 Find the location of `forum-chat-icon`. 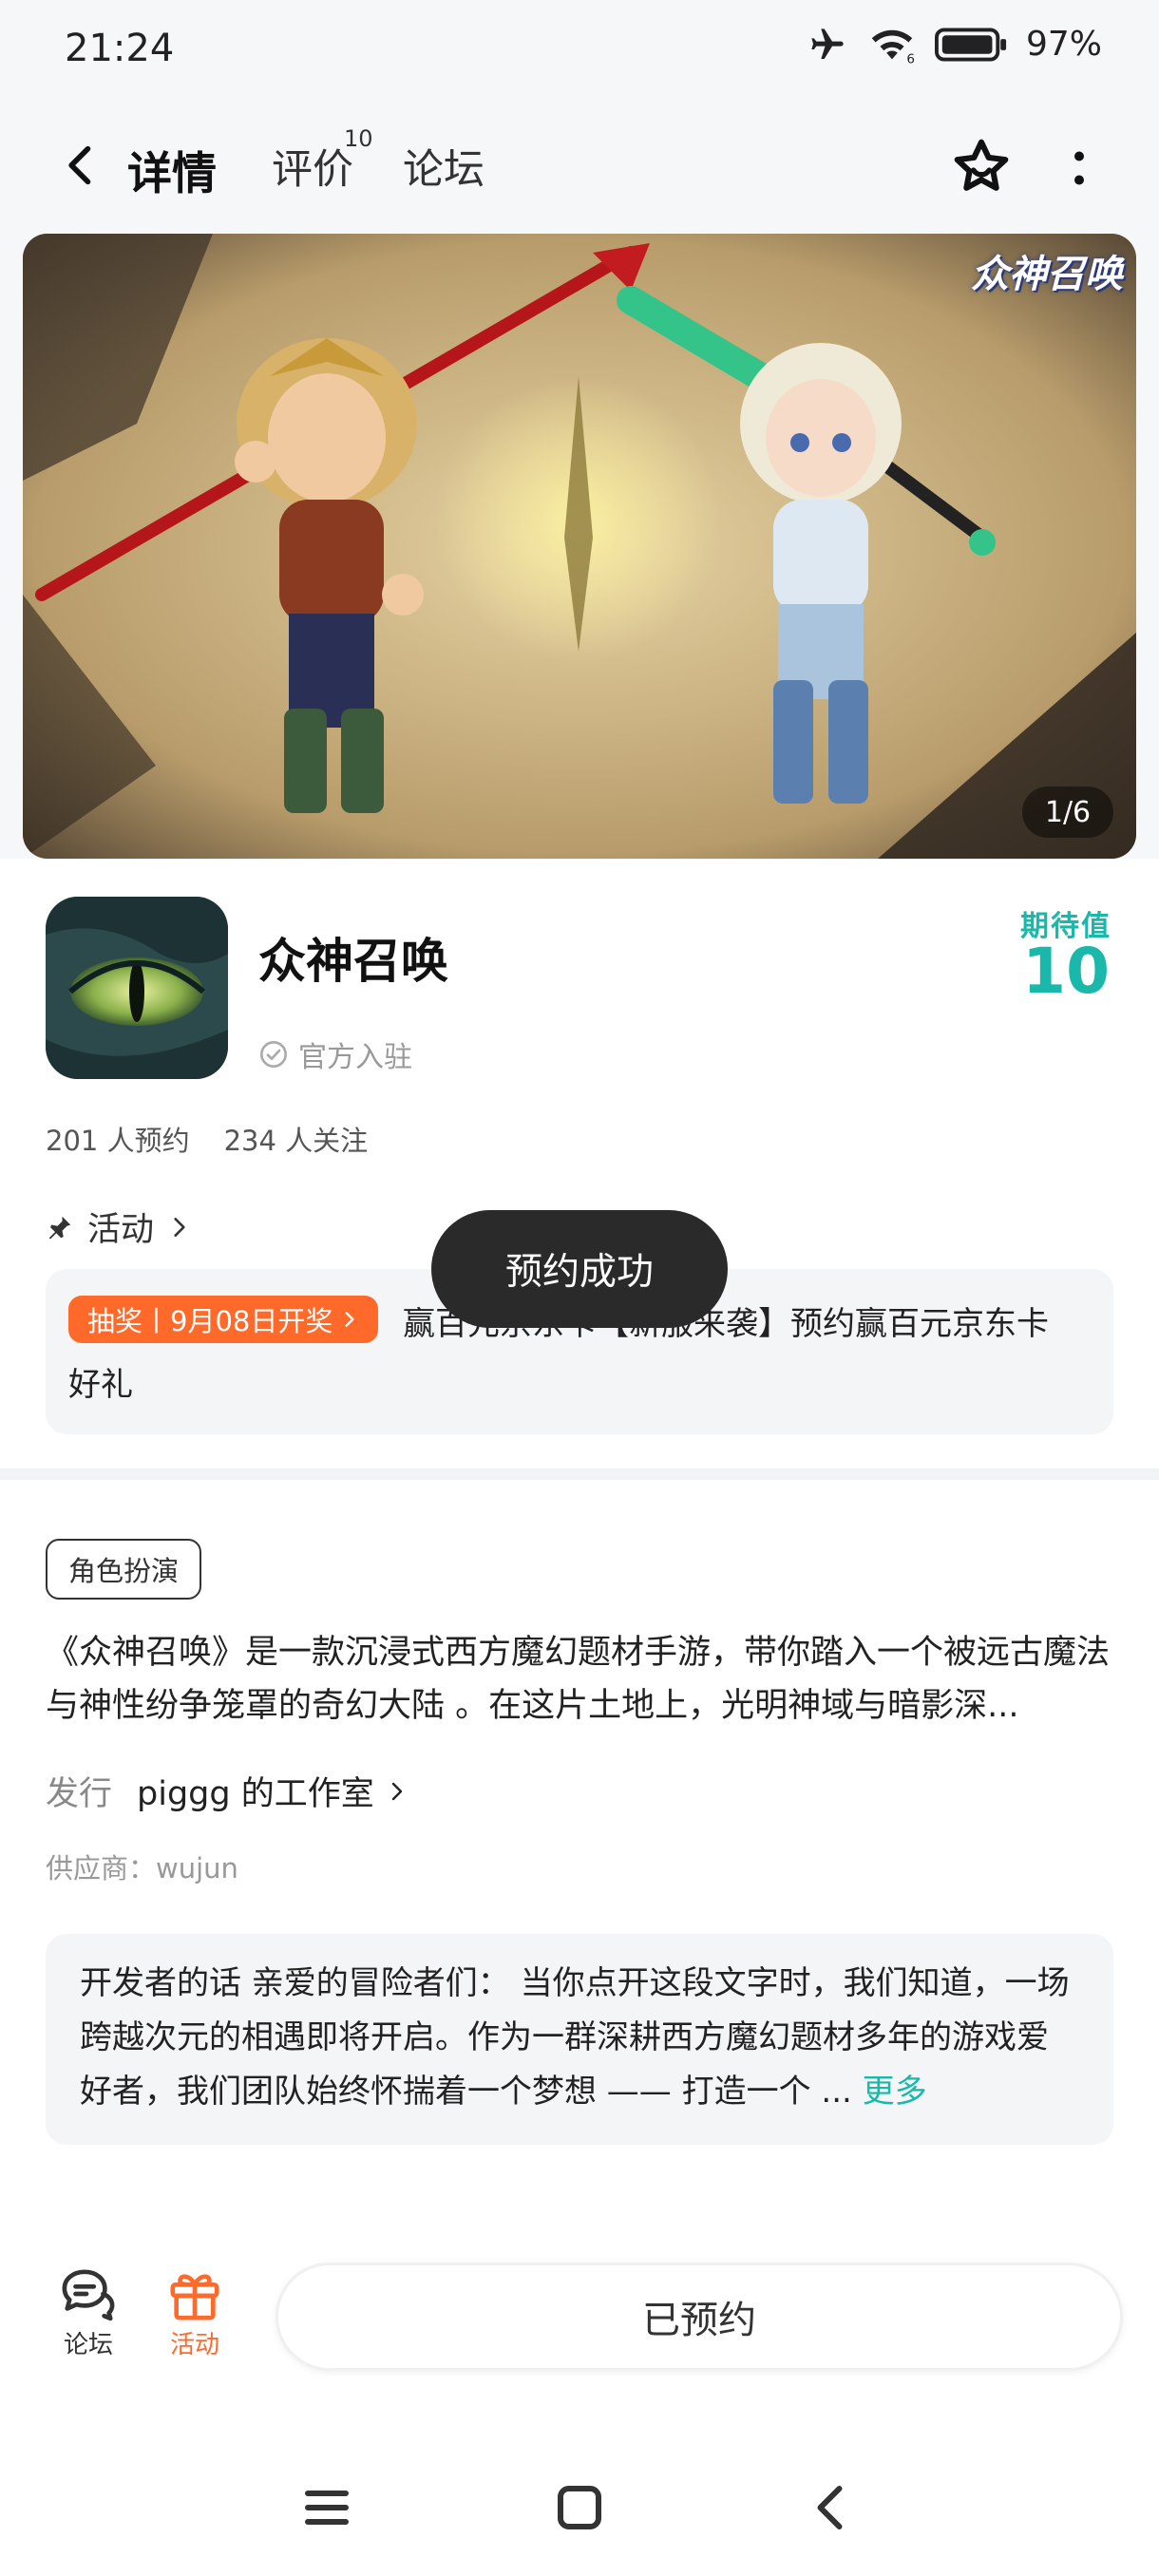

forum-chat-icon is located at coordinates (88, 2295).